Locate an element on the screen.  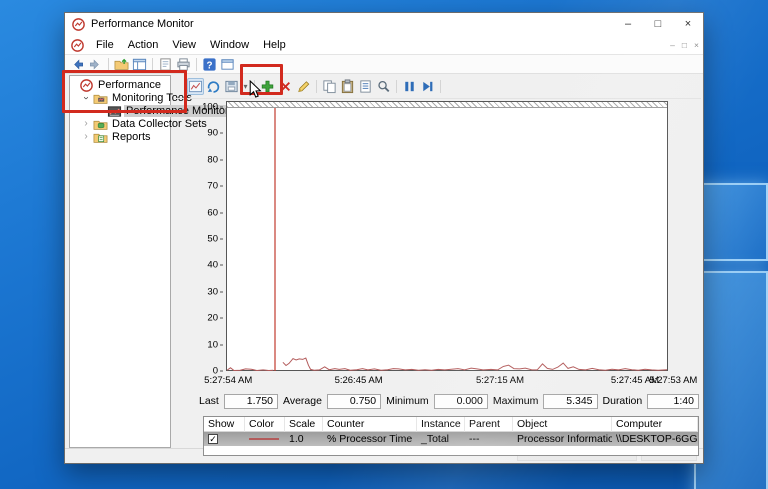
stat-field-maximum: 5.345 is located at coordinates (570, 401).